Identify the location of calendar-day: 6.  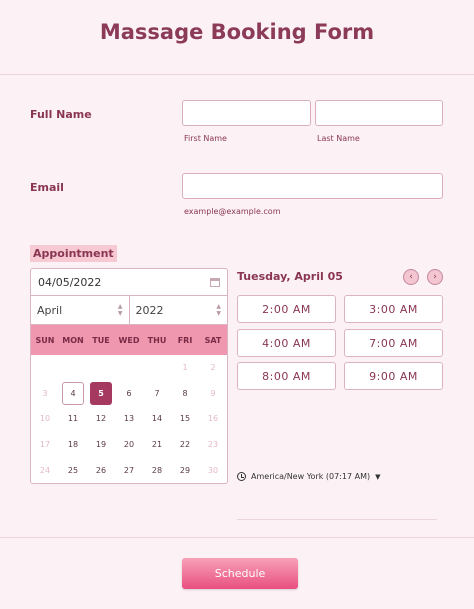
(129, 394).